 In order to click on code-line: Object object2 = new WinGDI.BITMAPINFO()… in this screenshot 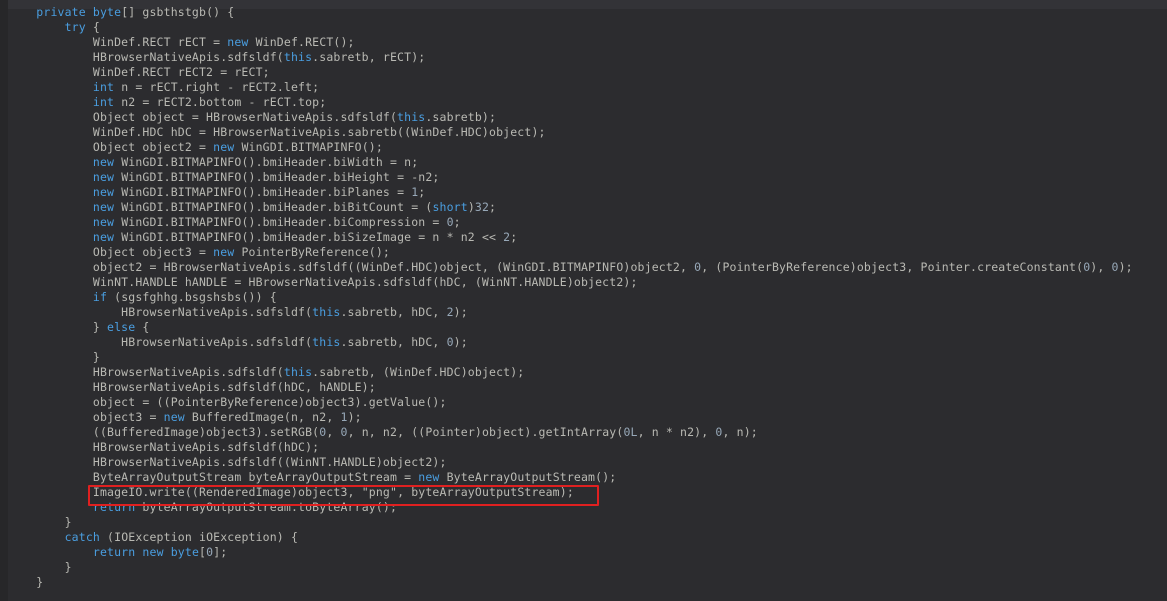, I will do `click(570, 147)`.